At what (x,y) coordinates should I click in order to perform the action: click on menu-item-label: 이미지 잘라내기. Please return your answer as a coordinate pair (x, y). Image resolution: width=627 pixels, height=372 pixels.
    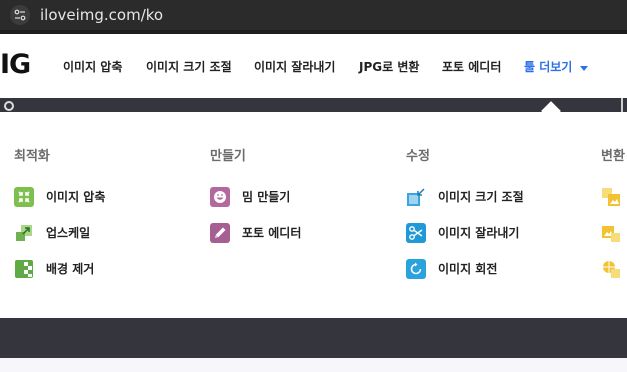
    Looking at the image, I should click on (479, 233).